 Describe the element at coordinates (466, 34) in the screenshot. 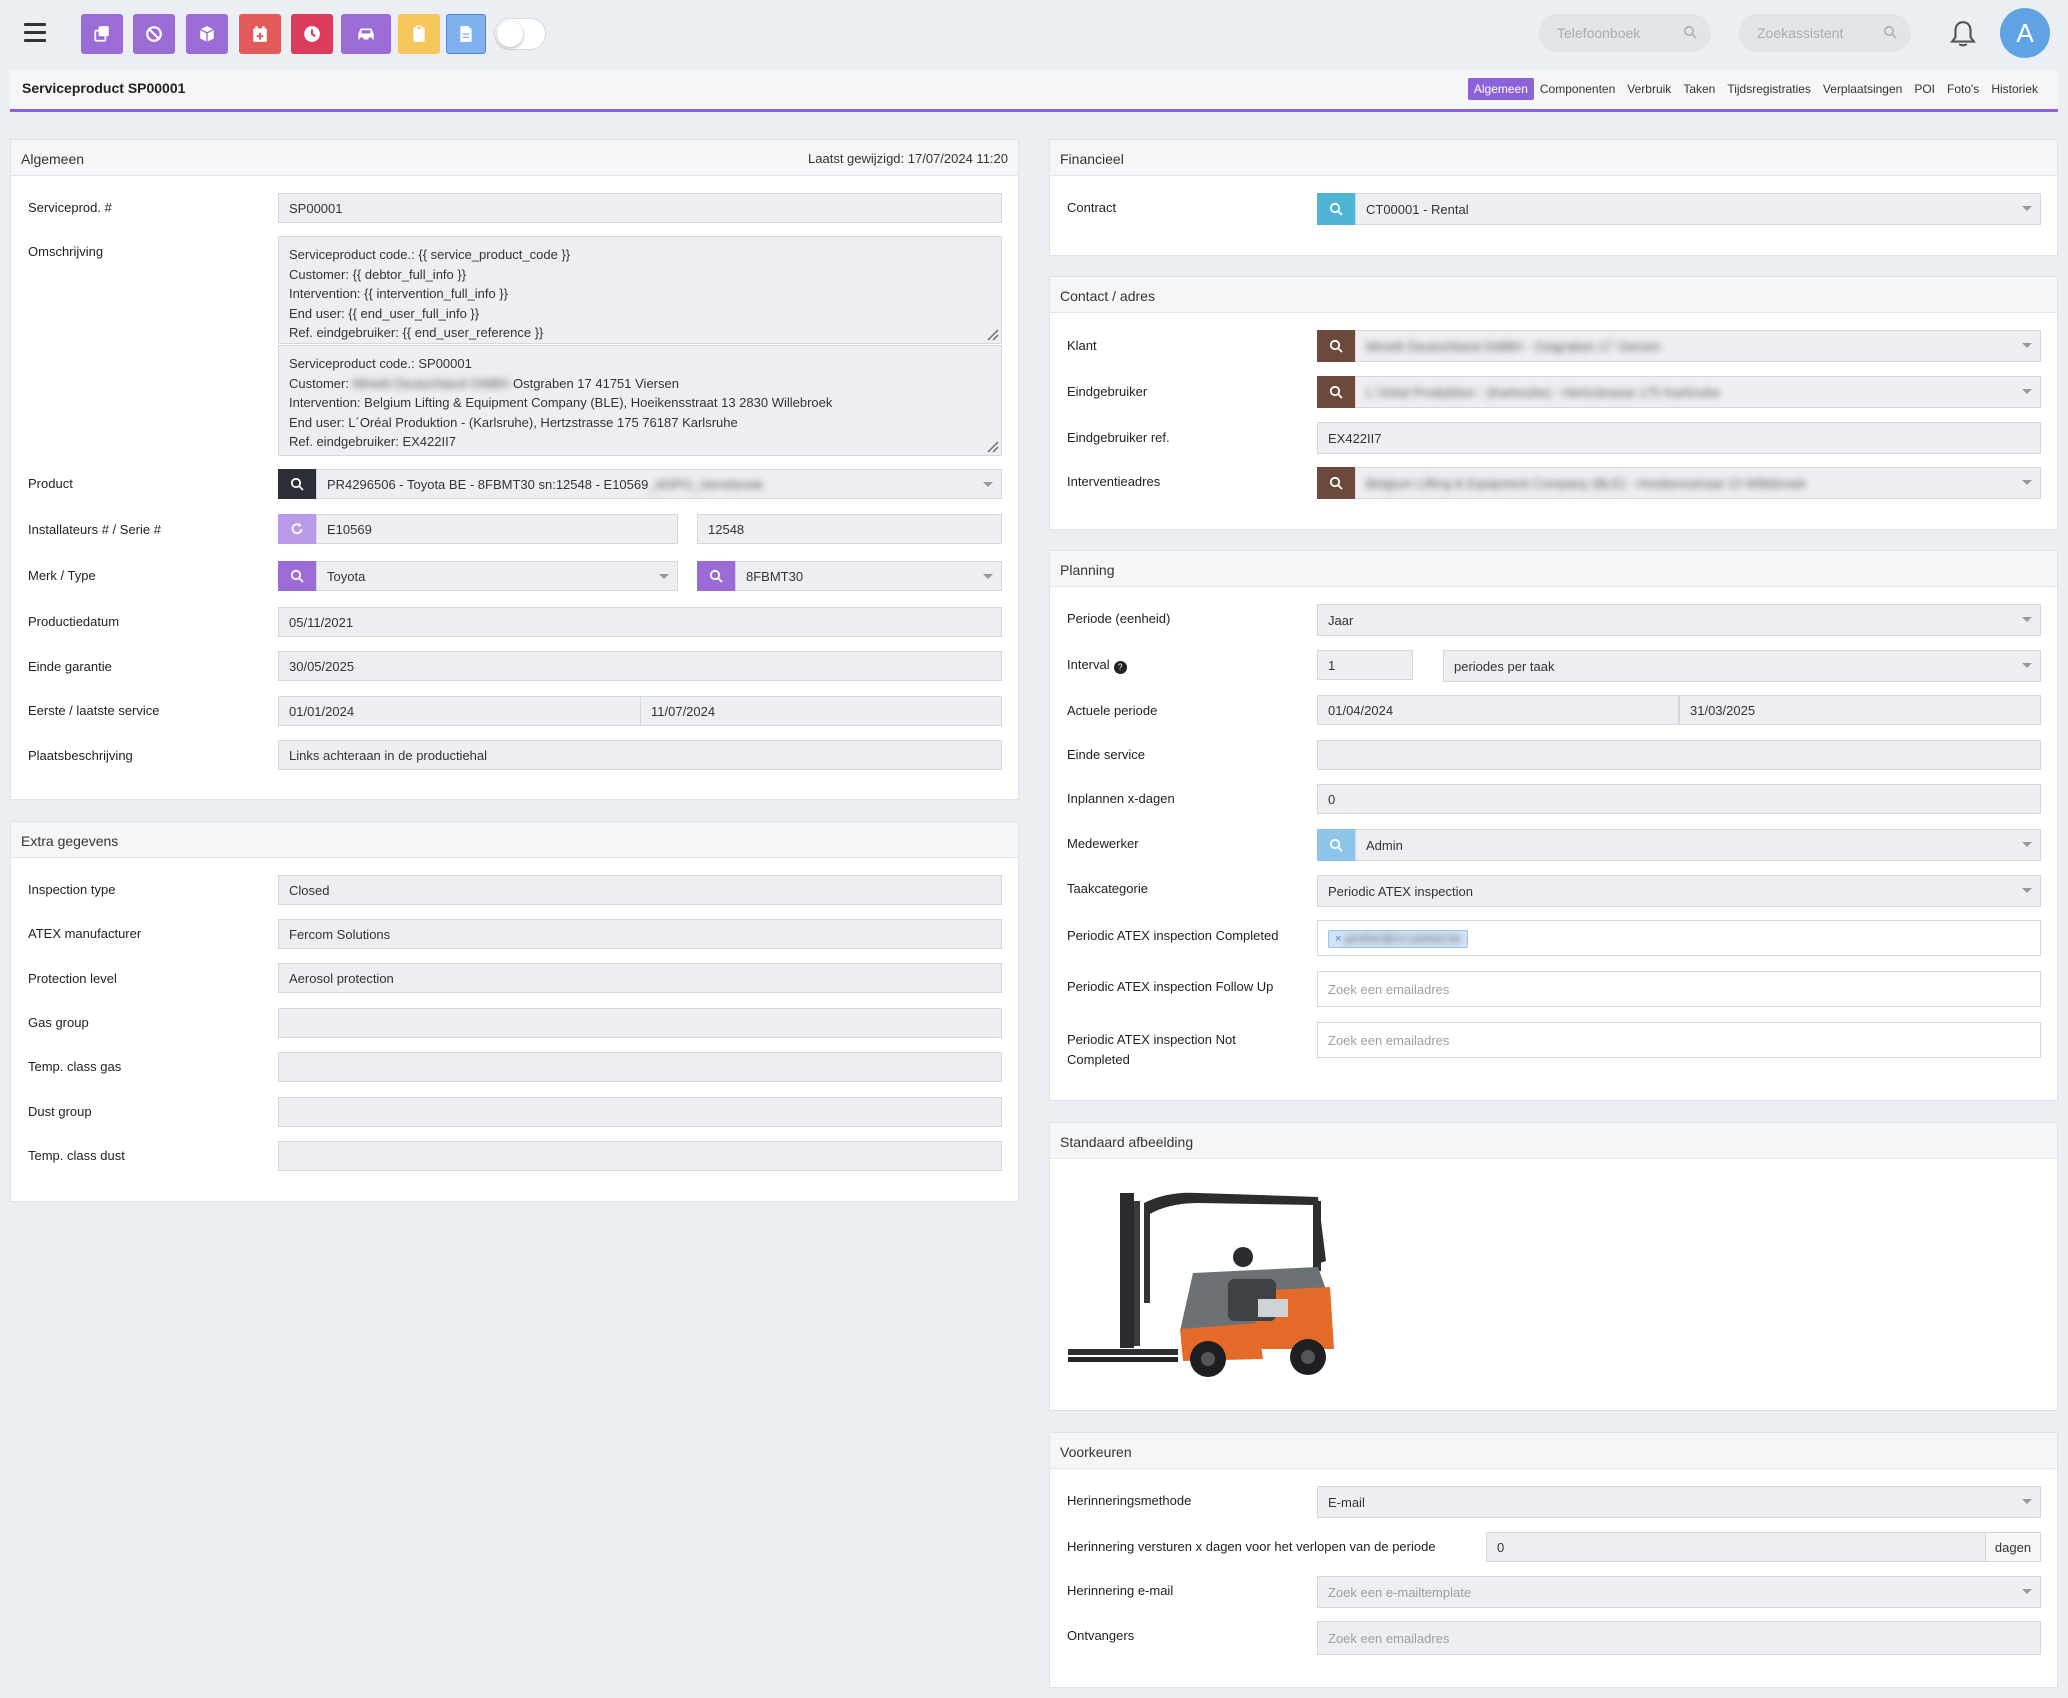

I see `document-button` at that location.